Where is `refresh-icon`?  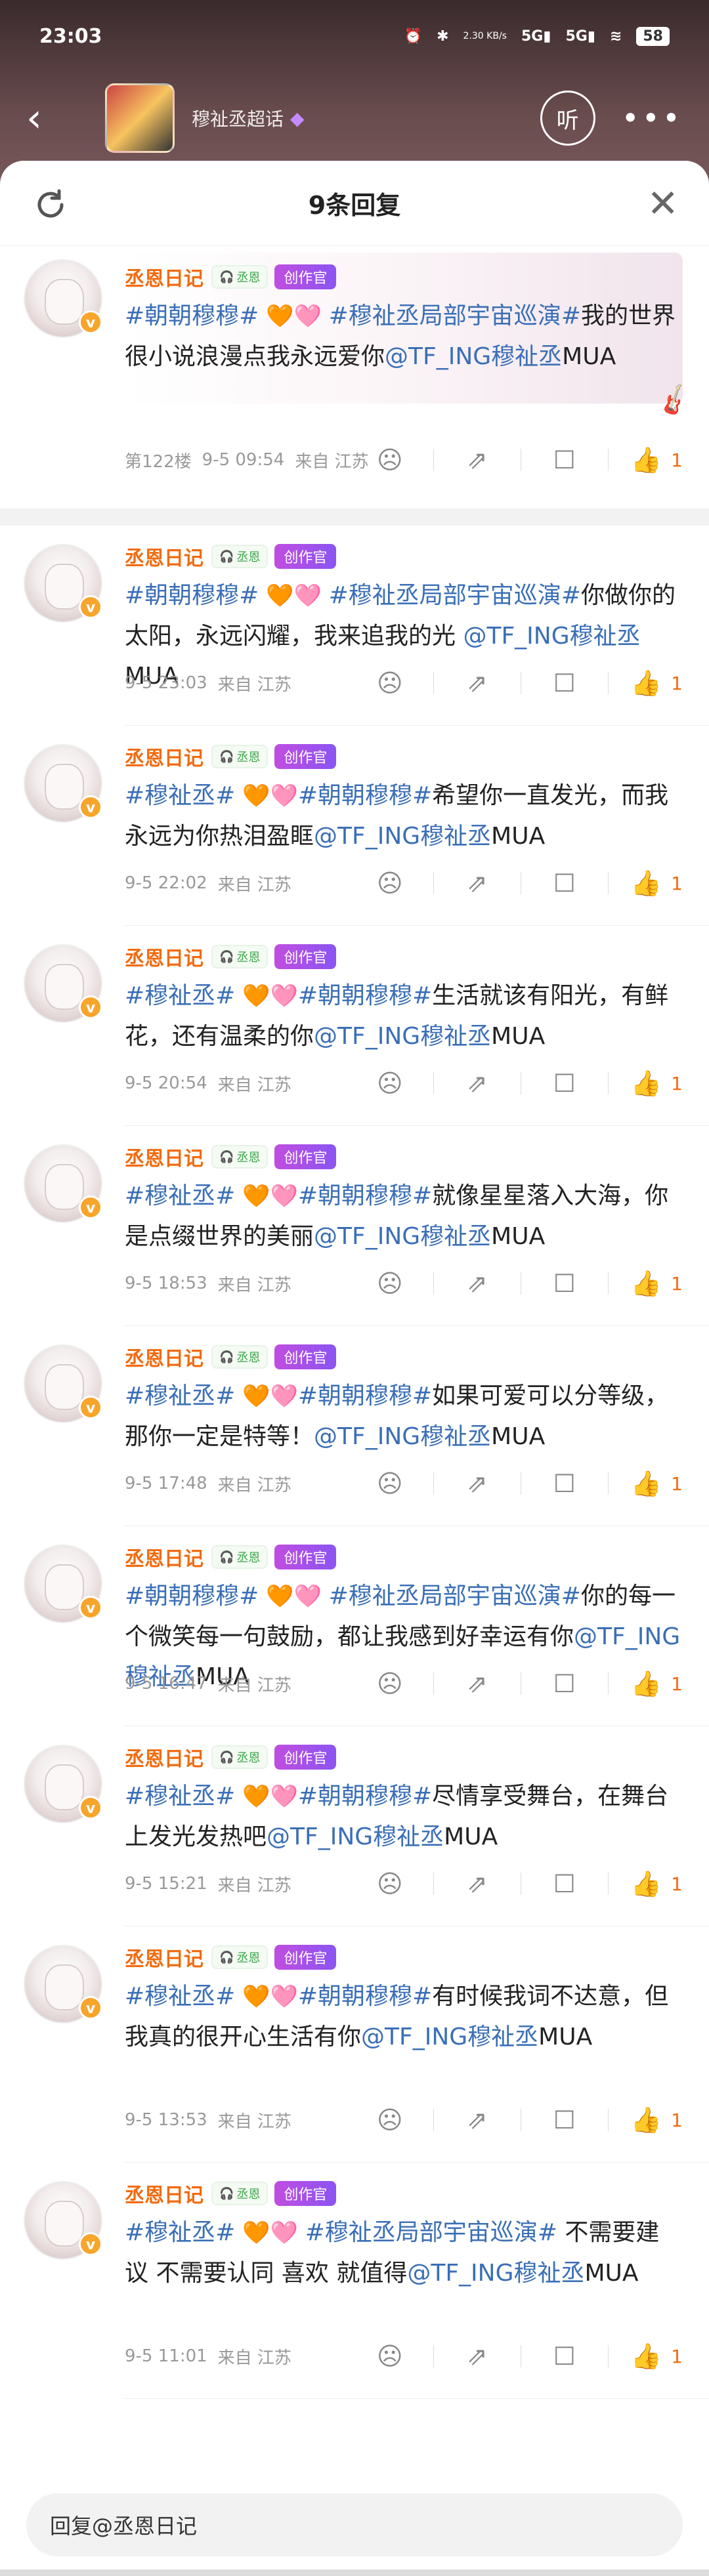 refresh-icon is located at coordinates (50, 204).